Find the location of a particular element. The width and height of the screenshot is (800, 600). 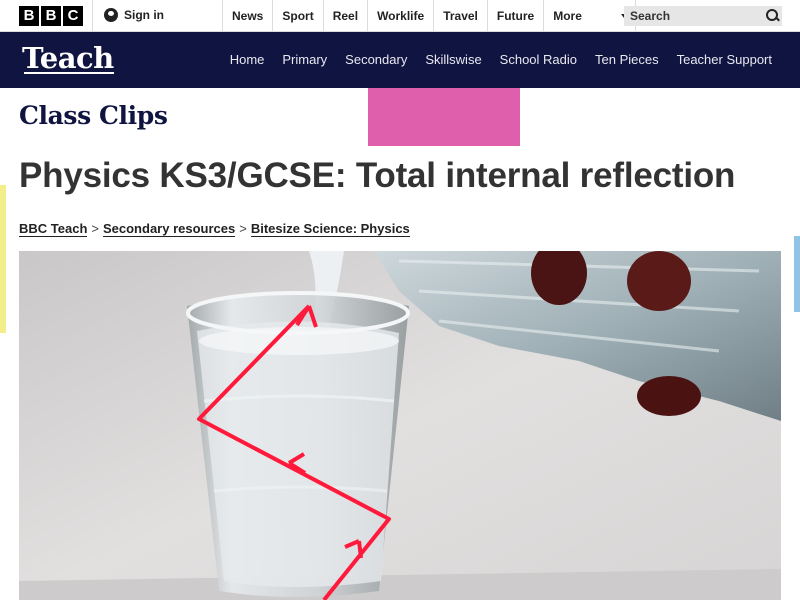

top-nav-more: More is located at coordinates (589, 16).